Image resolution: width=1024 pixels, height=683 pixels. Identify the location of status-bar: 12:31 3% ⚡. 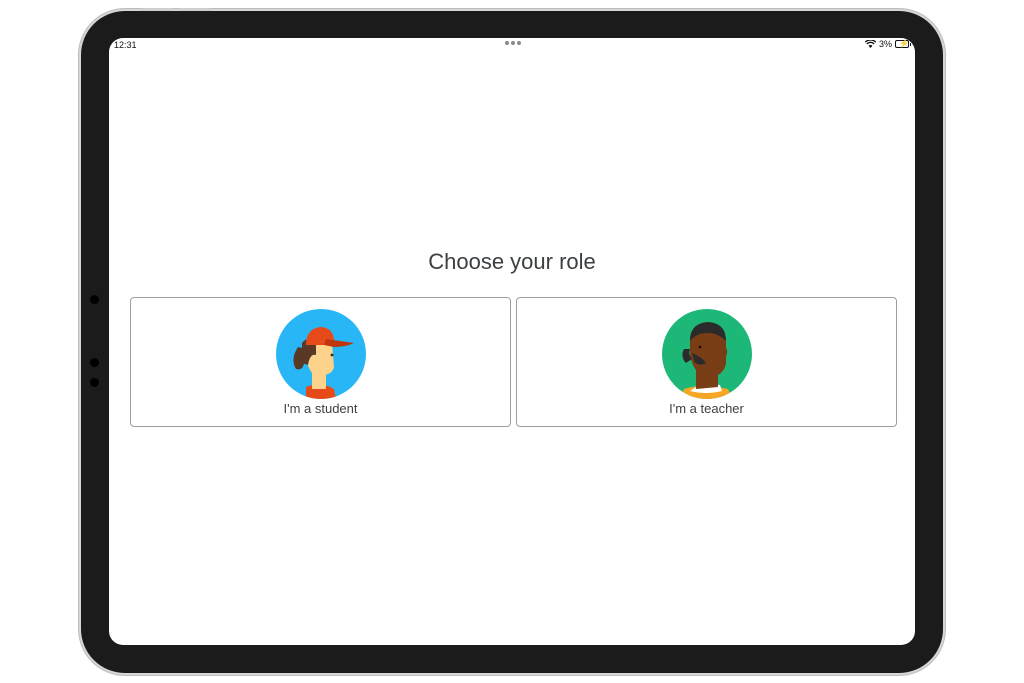
(512, 45).